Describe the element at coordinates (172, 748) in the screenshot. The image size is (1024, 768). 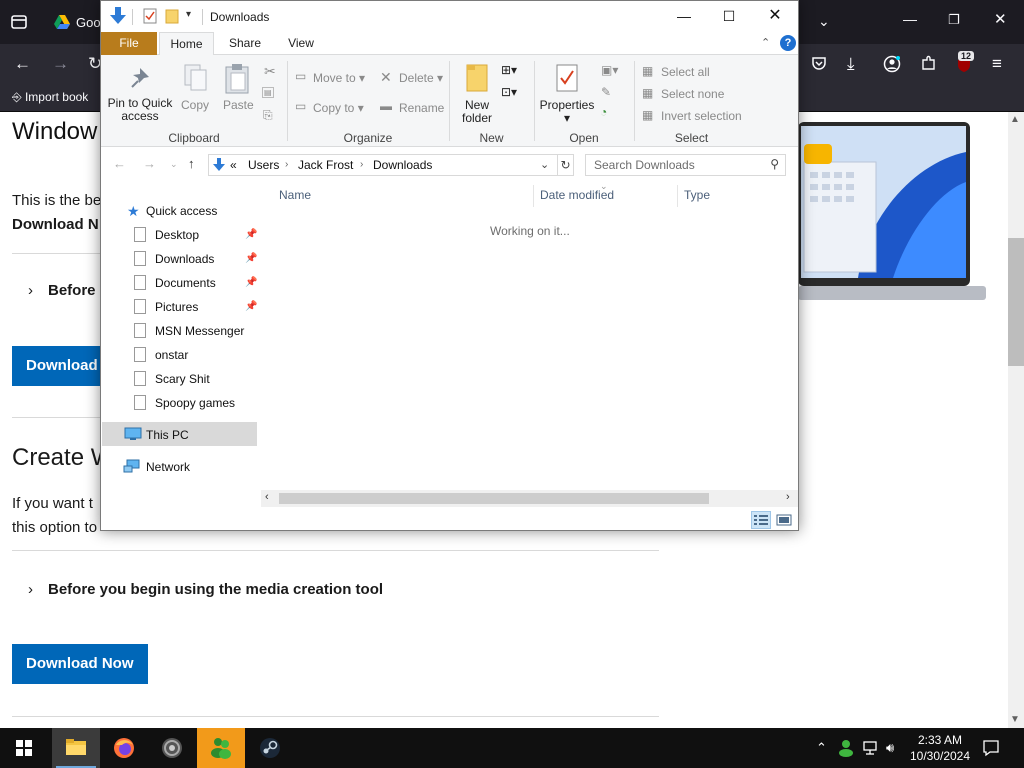
I see `torrent-client-taskbar-button` at that location.